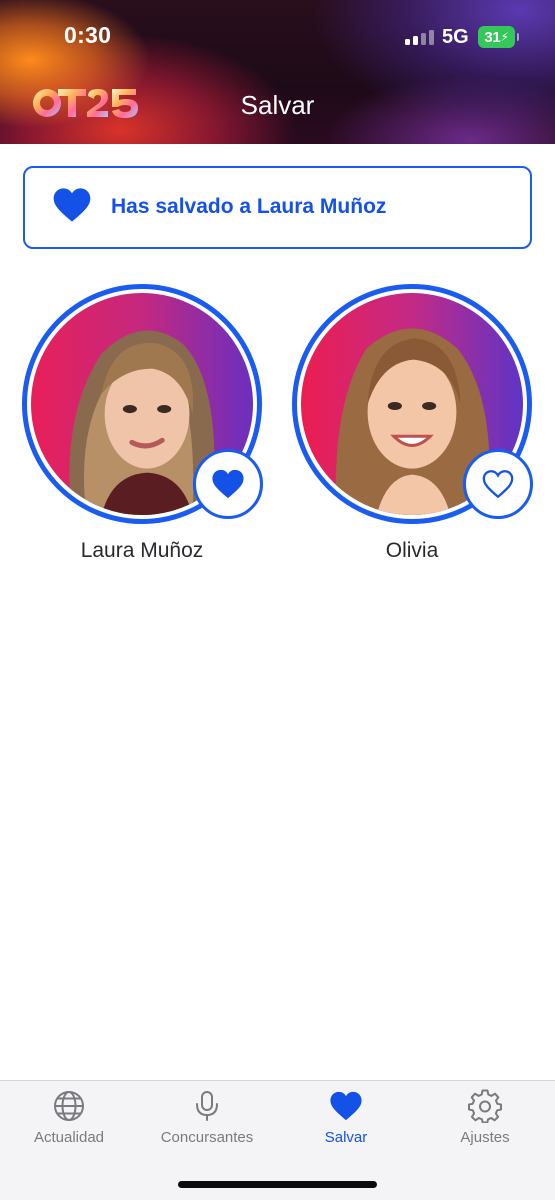  Describe the element at coordinates (277, 105) in the screenshot. I see `page-title: Salvar` at that location.